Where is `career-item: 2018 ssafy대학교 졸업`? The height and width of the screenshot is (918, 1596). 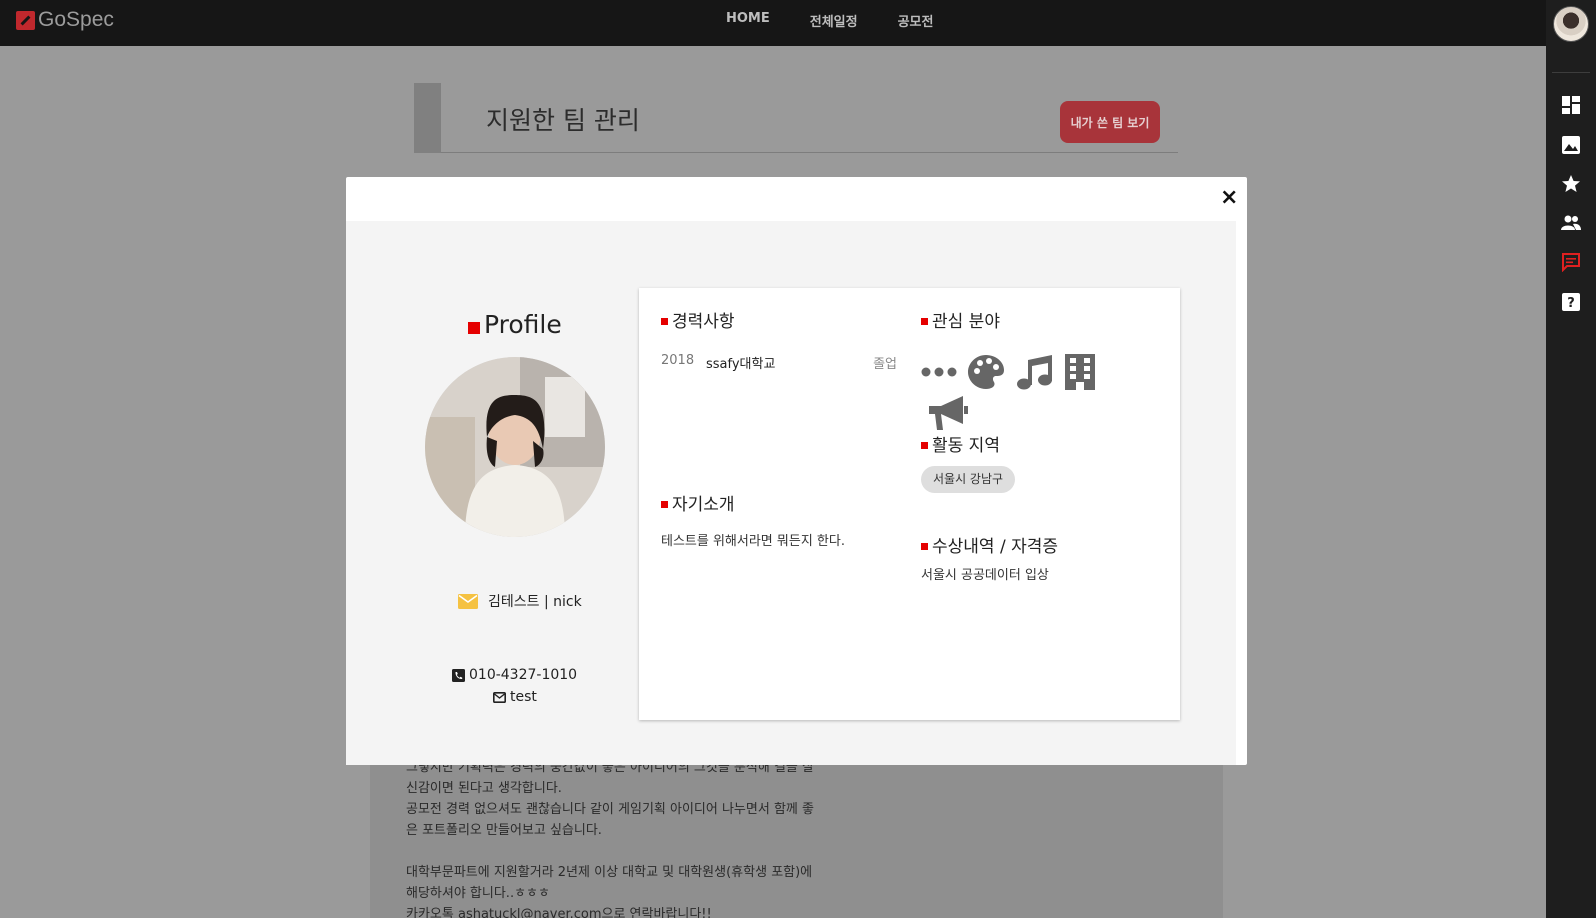
career-item: 2018 ssafy대학교 졸업 is located at coordinates (779, 362).